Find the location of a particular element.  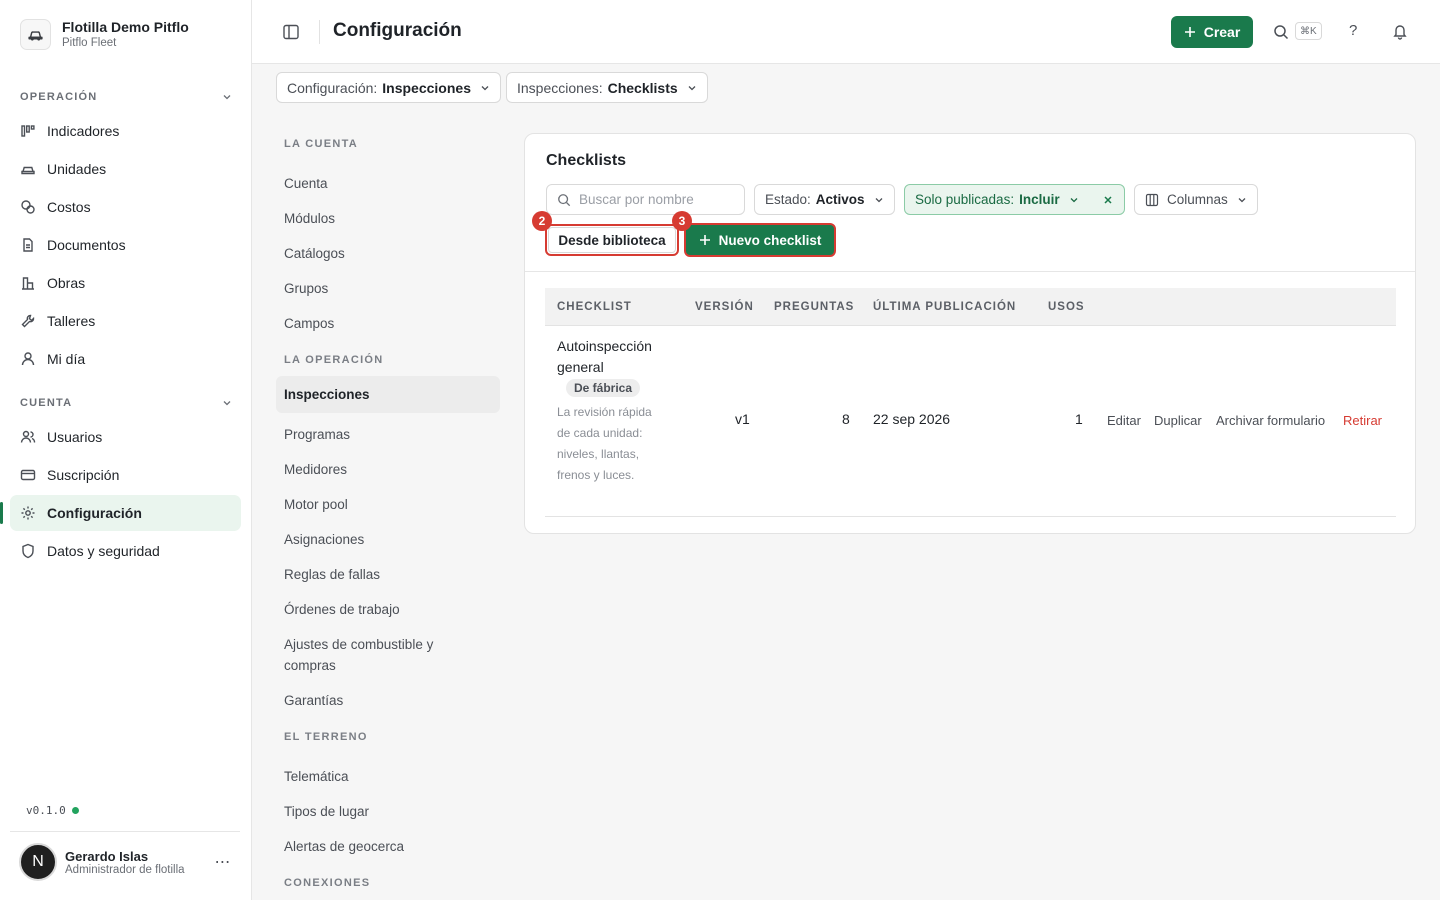

bell-icon is located at coordinates (1400, 31).